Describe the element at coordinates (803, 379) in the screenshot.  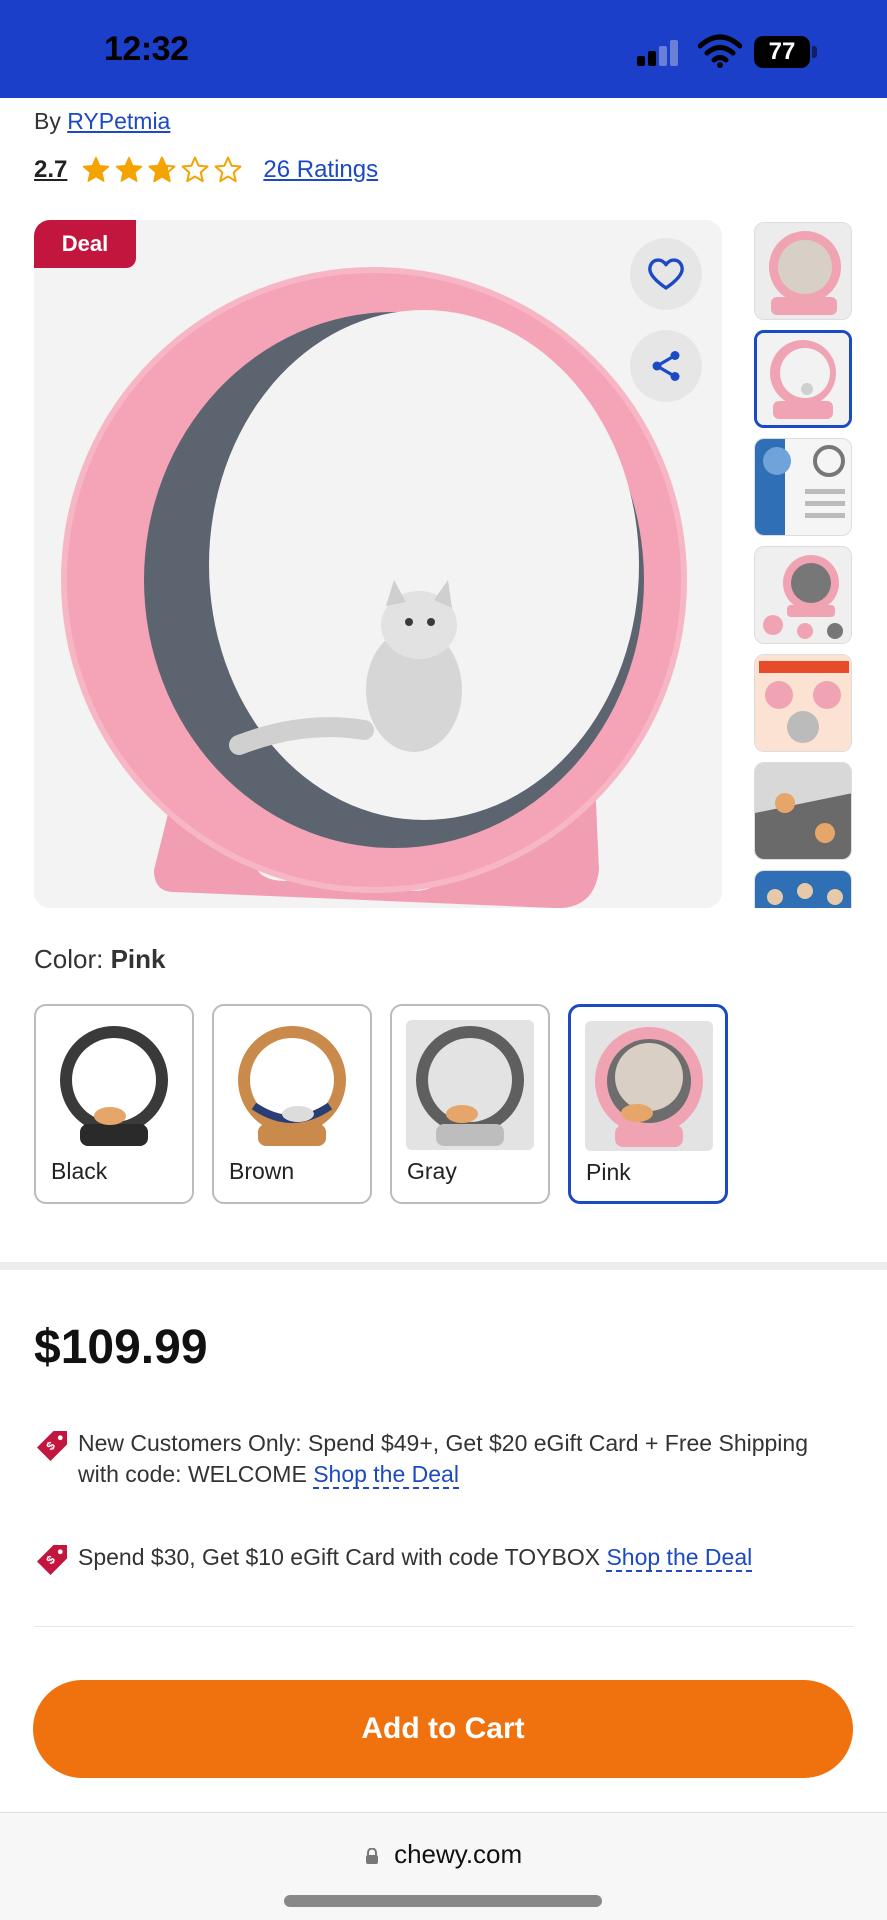
I see `thumbnail-2-selected` at that location.